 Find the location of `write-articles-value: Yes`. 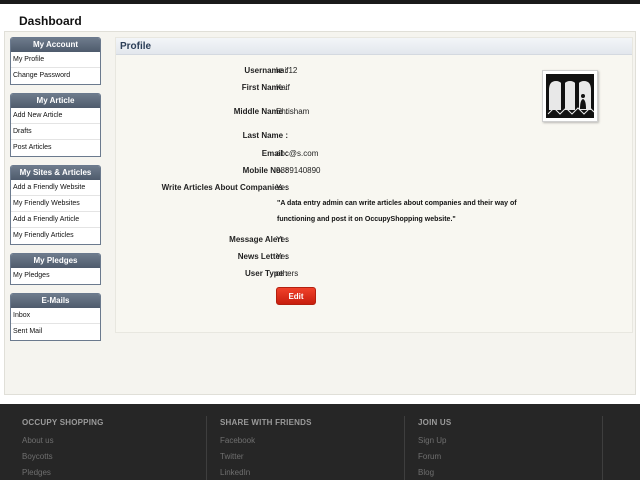

write-articles-value: Yes is located at coordinates (283, 187).